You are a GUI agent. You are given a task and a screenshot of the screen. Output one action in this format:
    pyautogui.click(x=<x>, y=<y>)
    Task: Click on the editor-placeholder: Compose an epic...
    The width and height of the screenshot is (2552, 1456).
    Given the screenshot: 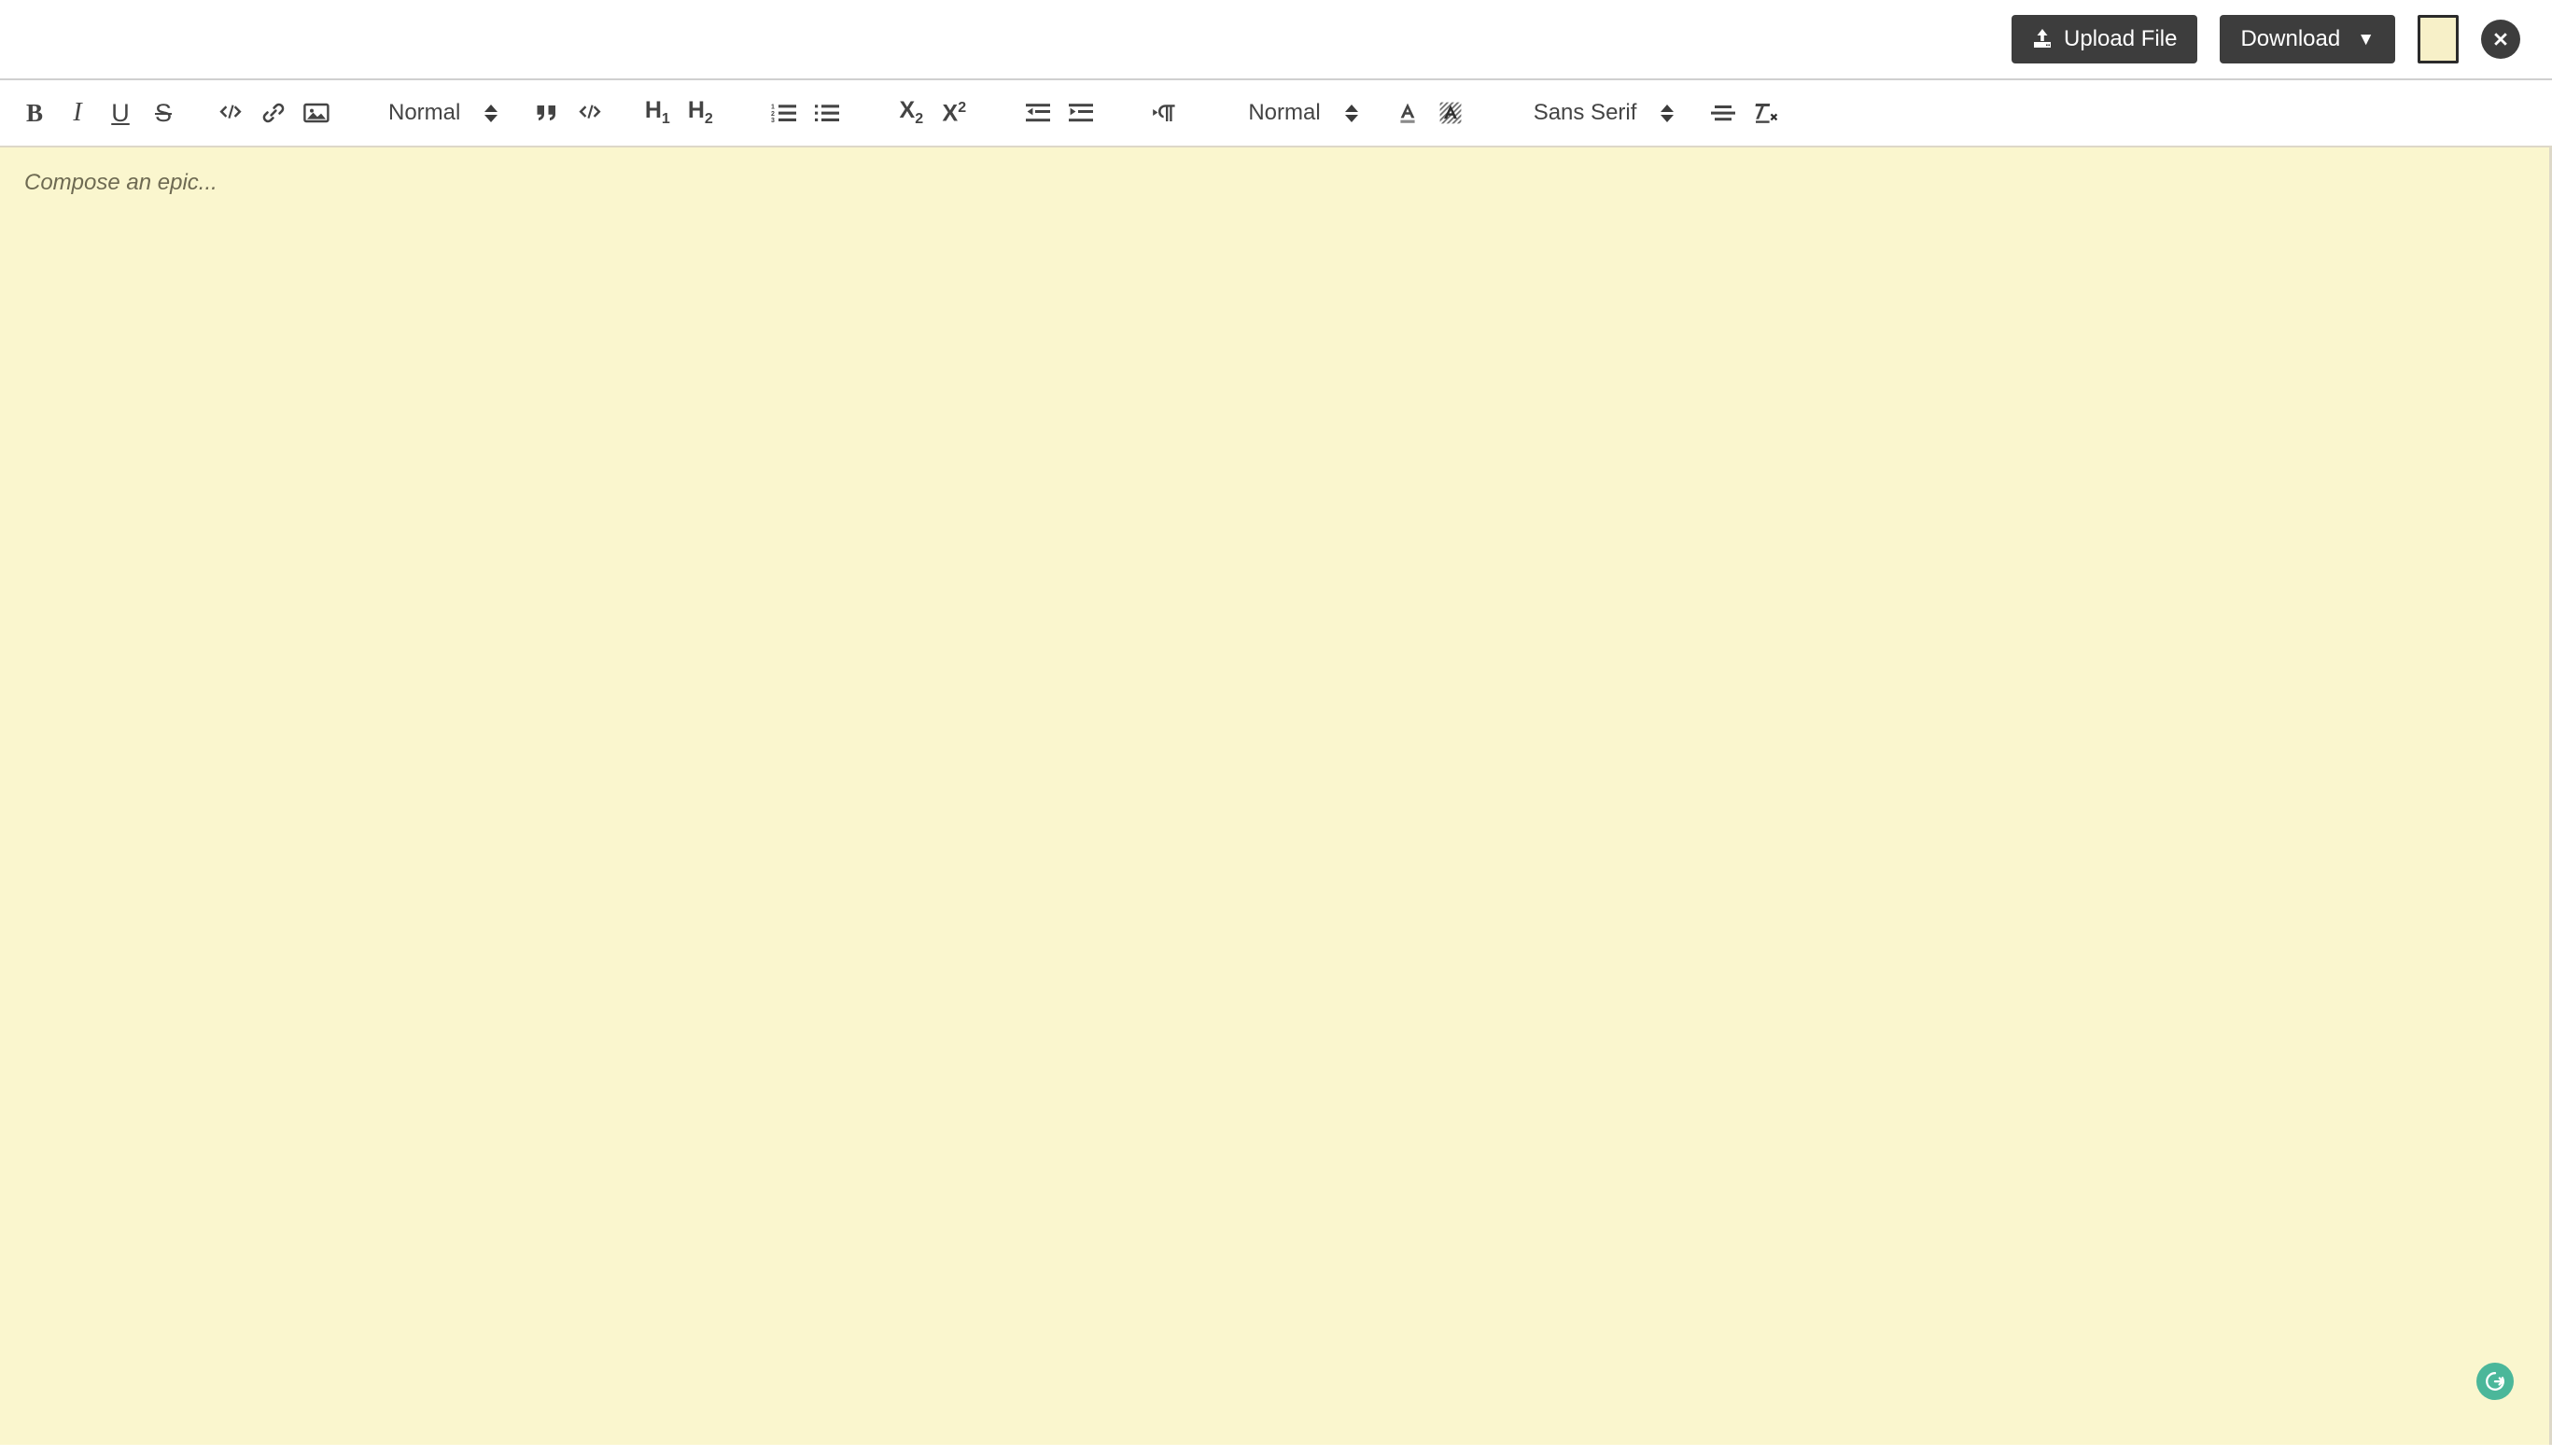 What is the action you would take?
    pyautogui.click(x=121, y=182)
    